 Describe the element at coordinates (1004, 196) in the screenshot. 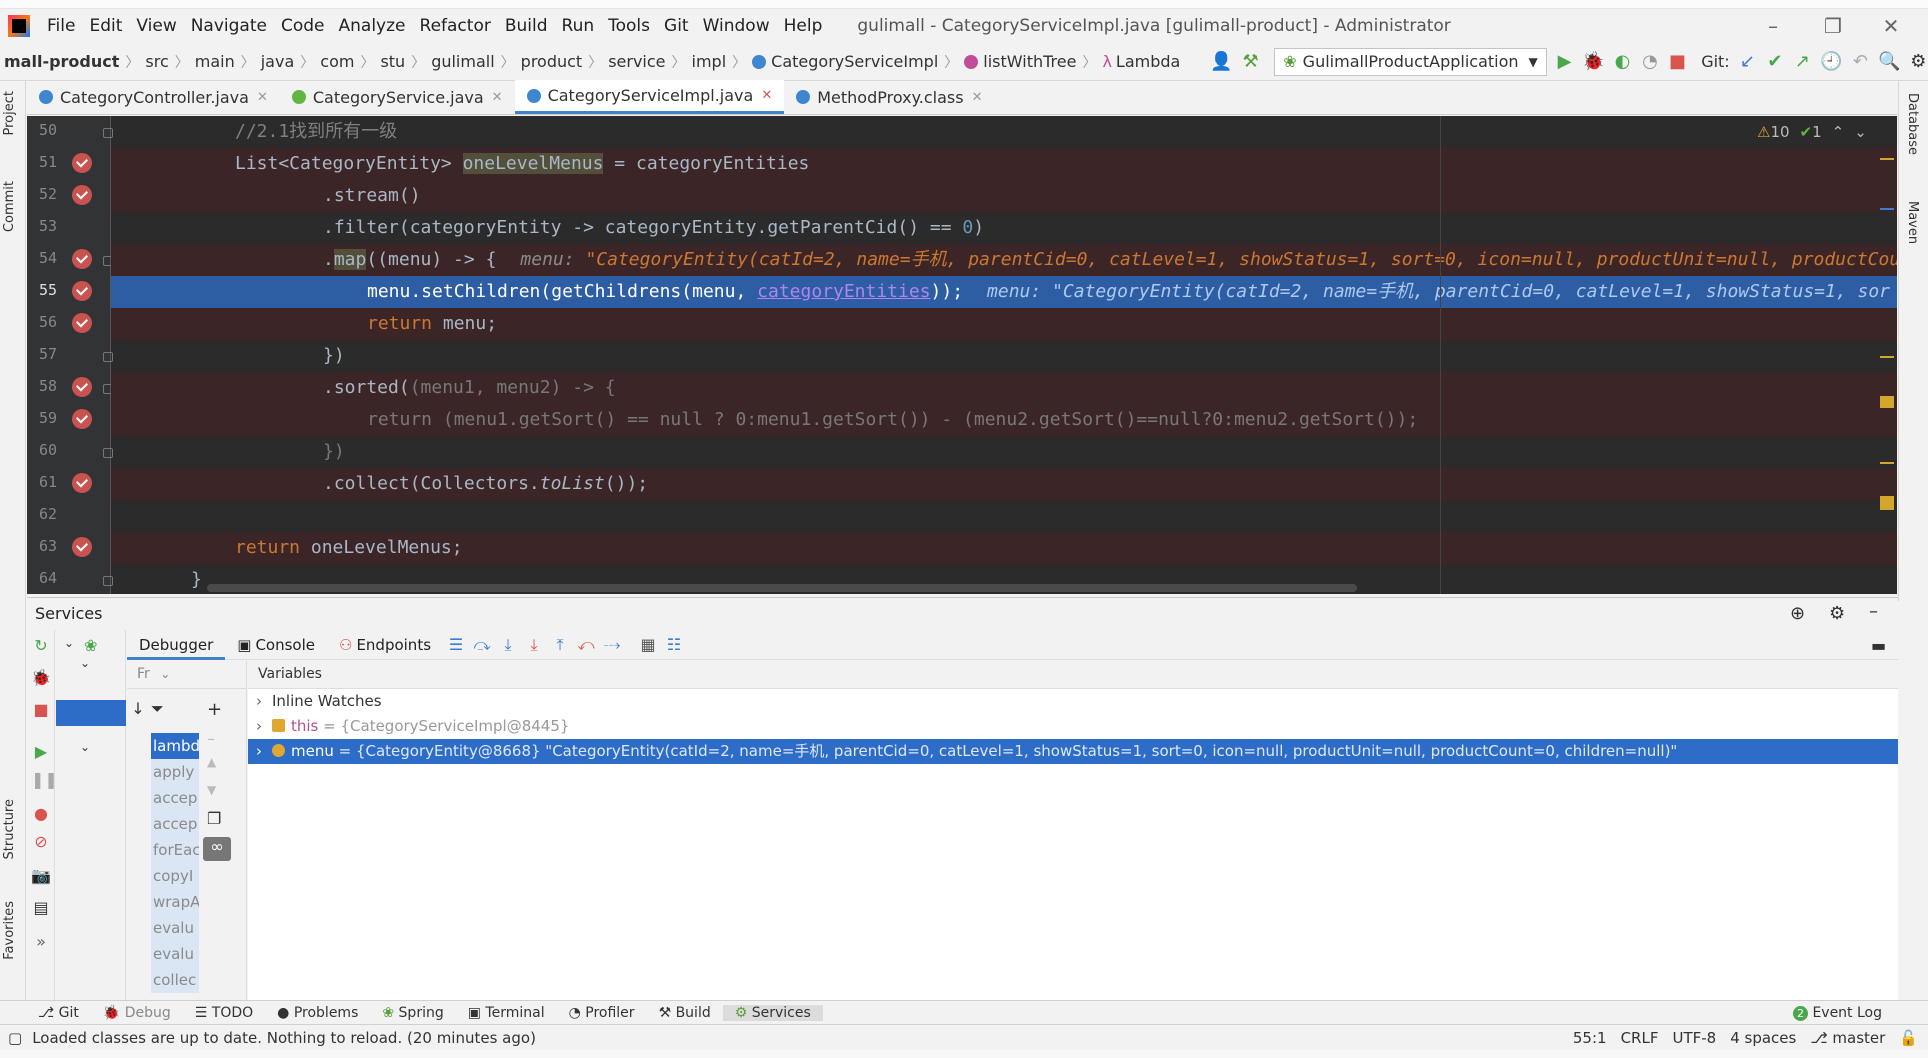

I see `code-line-52: .stream()` at that location.